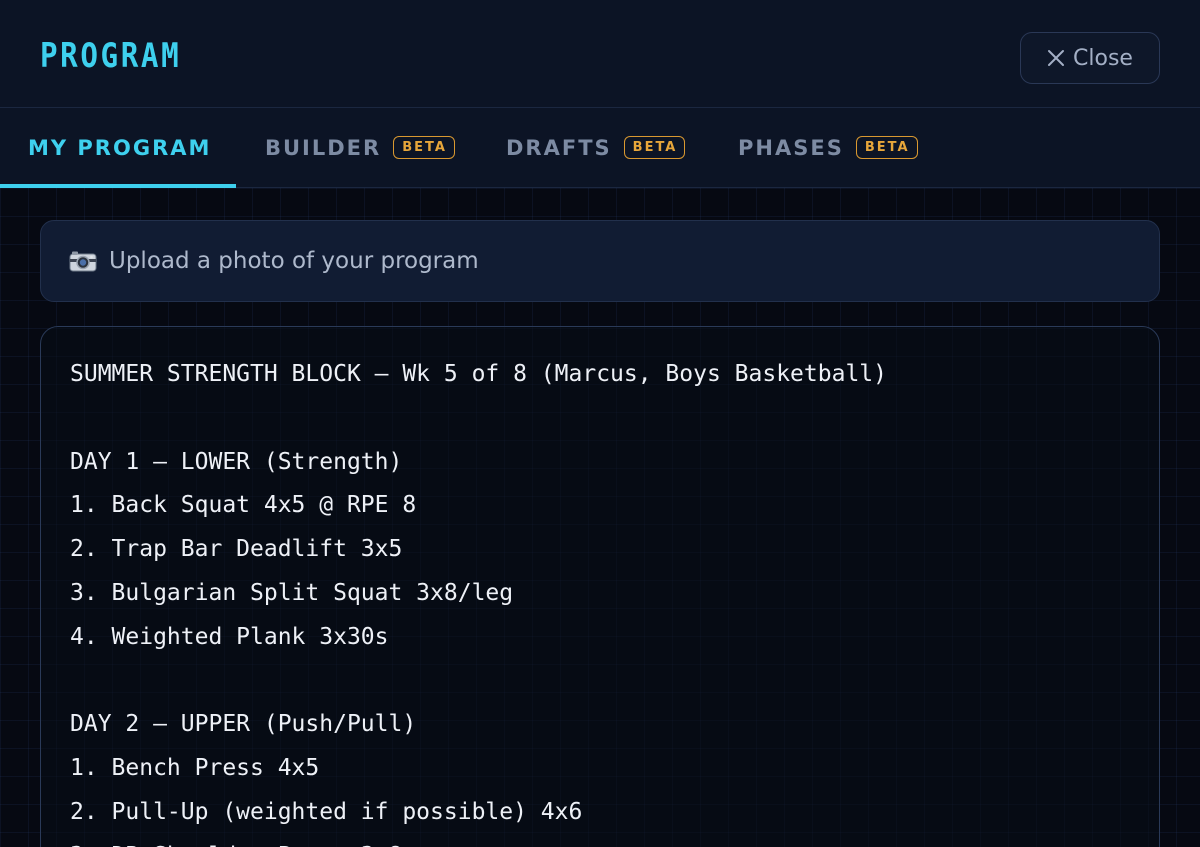 The image size is (1200, 847). What do you see at coordinates (600, 261) in the screenshot?
I see `upload-photo-button: Upload a photo of your program` at bounding box center [600, 261].